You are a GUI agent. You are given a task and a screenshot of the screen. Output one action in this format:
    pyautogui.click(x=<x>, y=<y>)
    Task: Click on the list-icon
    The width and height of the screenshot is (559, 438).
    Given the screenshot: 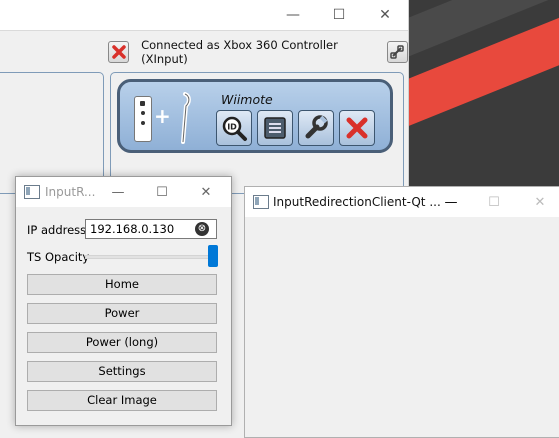 What is the action you would take?
    pyautogui.click(x=275, y=128)
    